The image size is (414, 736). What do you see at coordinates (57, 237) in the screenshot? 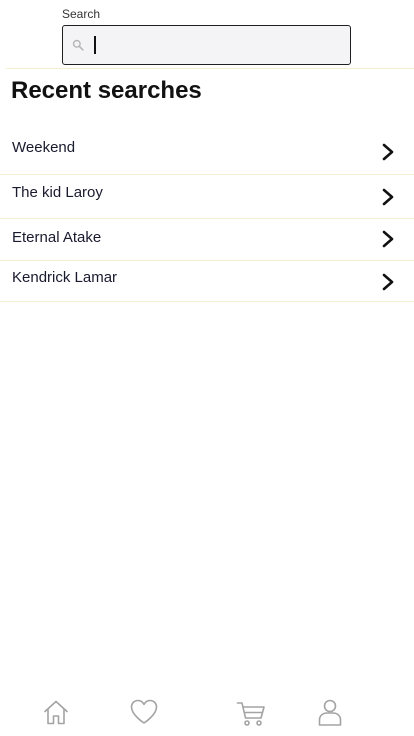
I see `list-item-label: Eternal Atake` at bounding box center [57, 237].